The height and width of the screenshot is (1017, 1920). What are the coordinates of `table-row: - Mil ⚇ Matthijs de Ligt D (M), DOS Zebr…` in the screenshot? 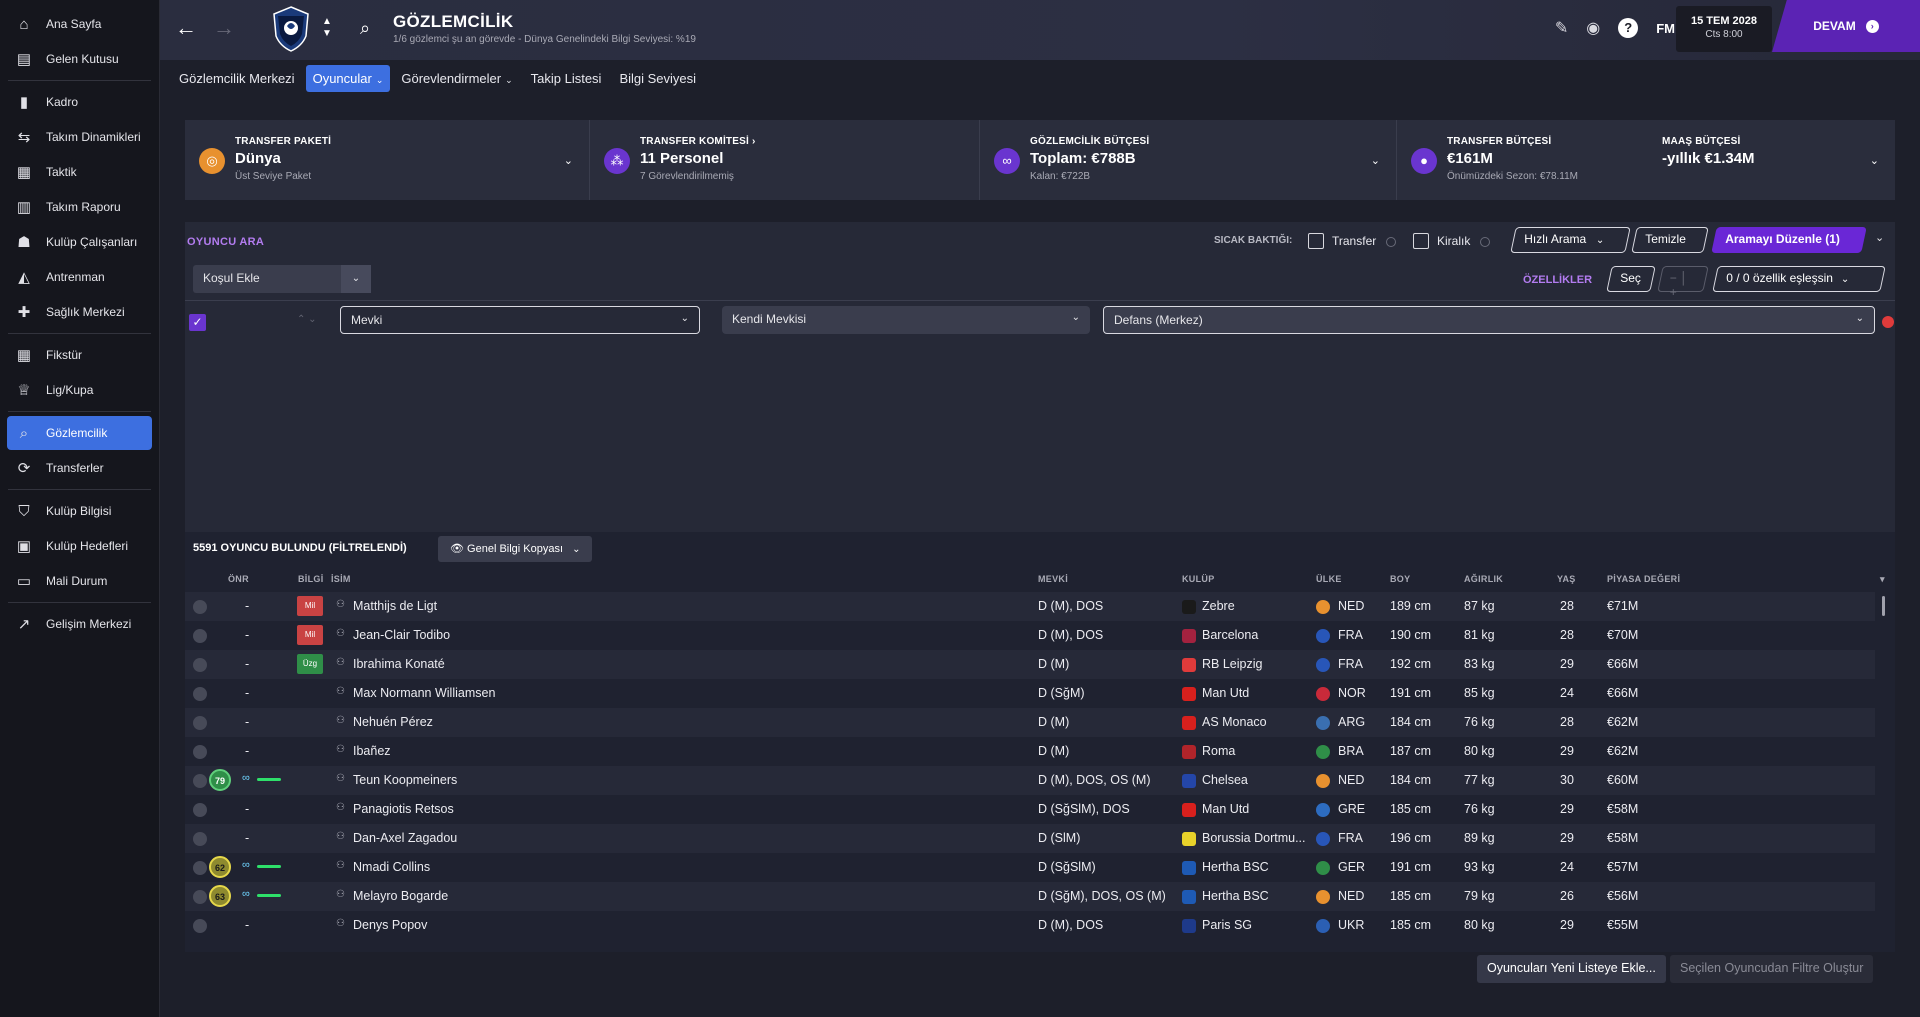 It's located at (1030, 606).